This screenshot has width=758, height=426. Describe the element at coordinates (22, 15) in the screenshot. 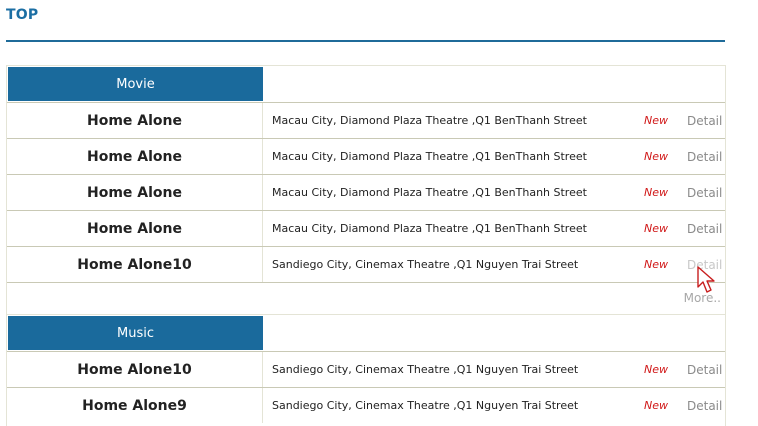

I see `page-title: TOP` at that location.